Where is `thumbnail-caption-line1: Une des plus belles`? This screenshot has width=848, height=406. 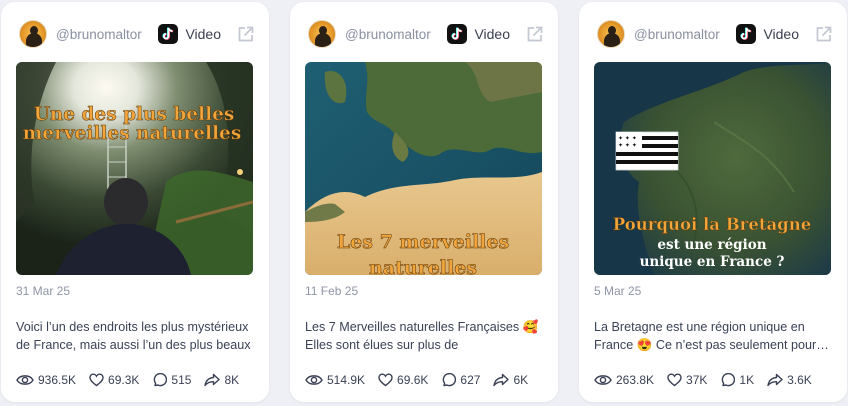
thumbnail-caption-line1: Une des plus belles is located at coordinates (134, 114).